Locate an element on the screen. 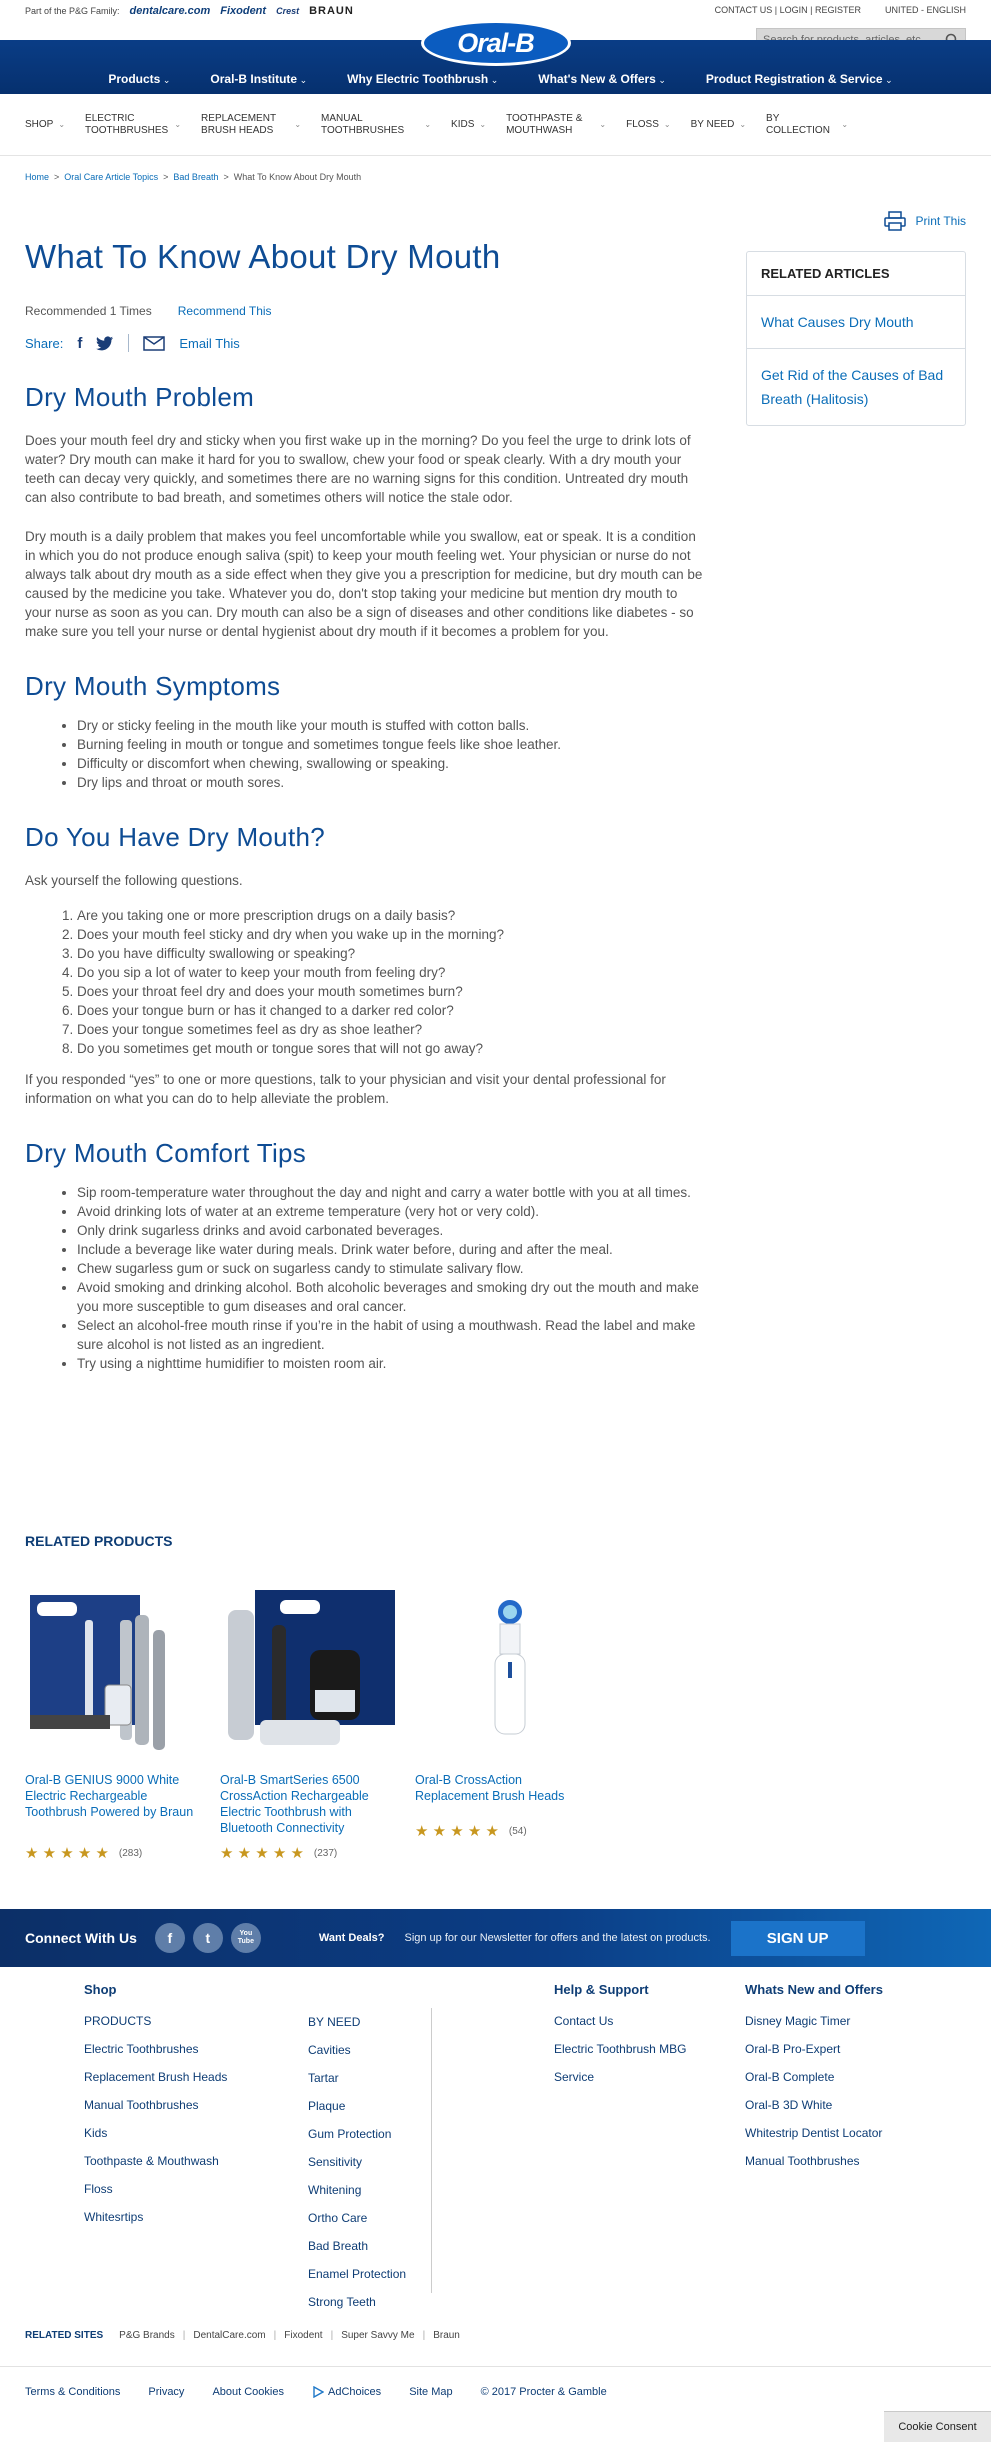 This screenshot has height=2442, width=991. nav-product-registration: Product Registration & Service is located at coordinates (799, 79).